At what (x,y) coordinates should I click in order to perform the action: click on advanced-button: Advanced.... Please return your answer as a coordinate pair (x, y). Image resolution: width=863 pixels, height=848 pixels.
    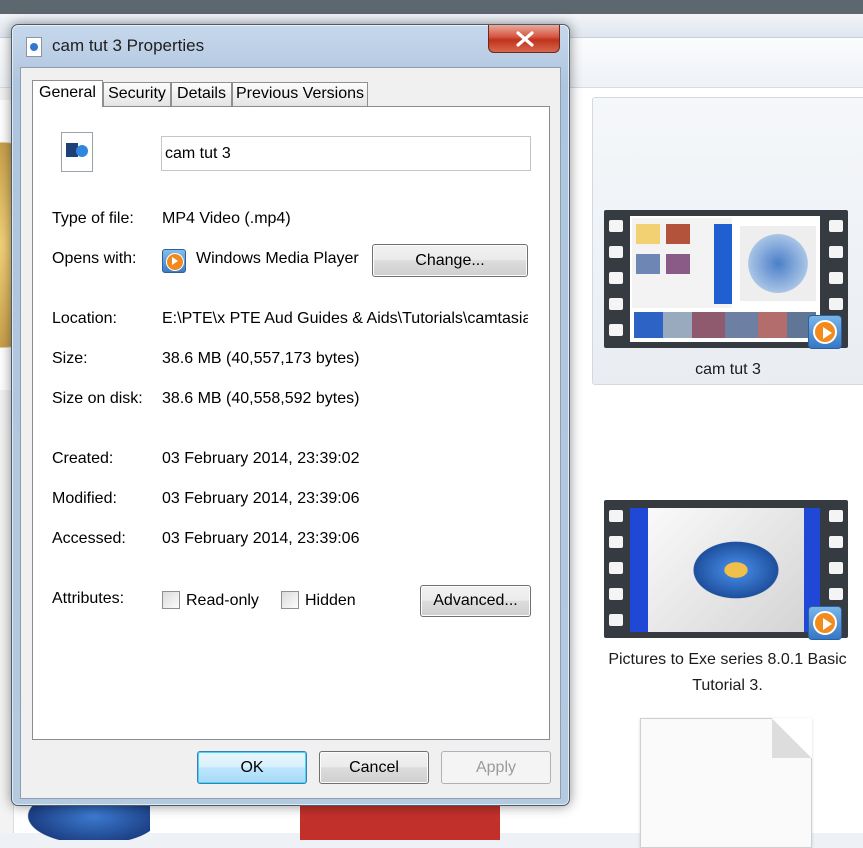
    Looking at the image, I should click on (475, 601).